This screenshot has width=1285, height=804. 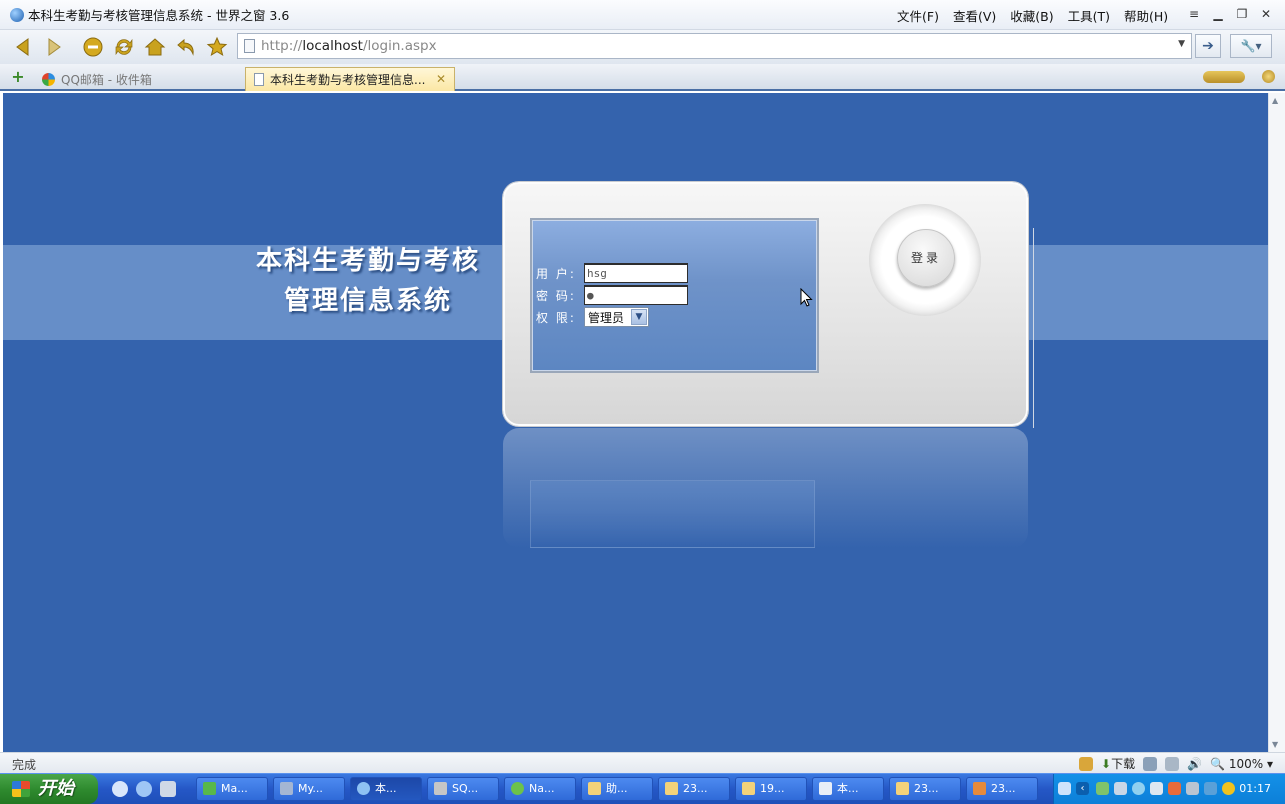 What do you see at coordinates (556, 295) in the screenshot?
I see `password-label: 密 码:` at bounding box center [556, 295].